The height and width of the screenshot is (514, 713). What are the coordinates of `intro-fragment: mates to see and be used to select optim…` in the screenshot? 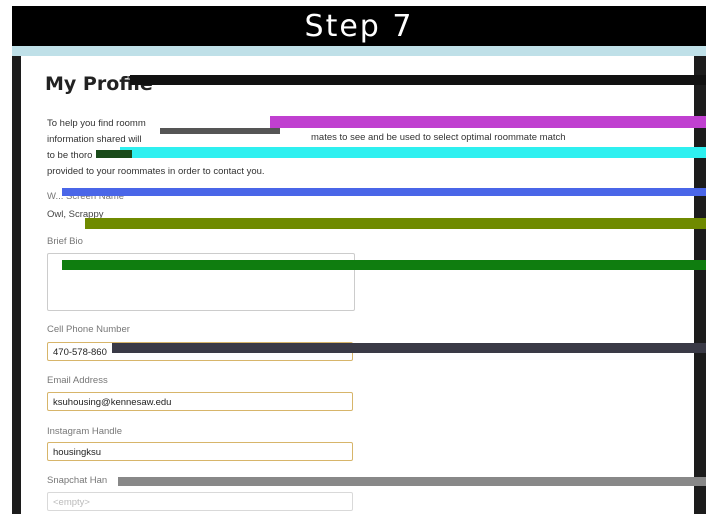 It's located at (438, 137).